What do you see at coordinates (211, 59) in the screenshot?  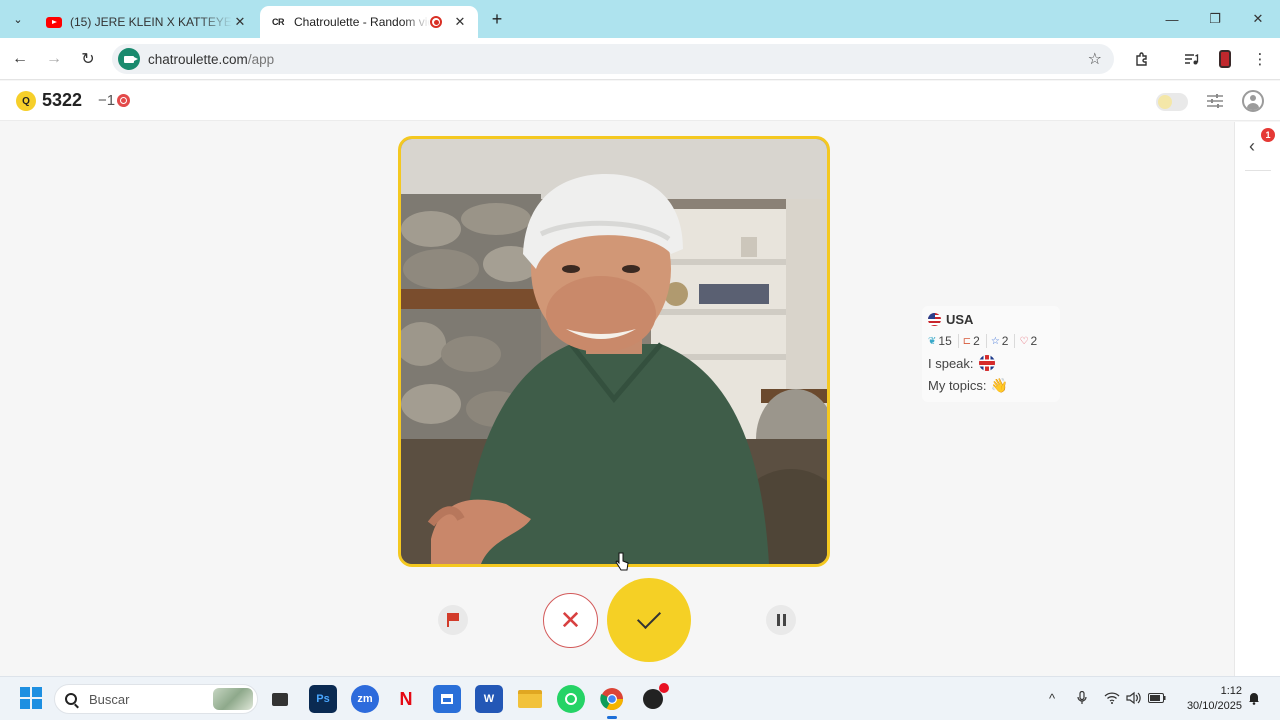 I see `url-text: chatroulette.com/app` at bounding box center [211, 59].